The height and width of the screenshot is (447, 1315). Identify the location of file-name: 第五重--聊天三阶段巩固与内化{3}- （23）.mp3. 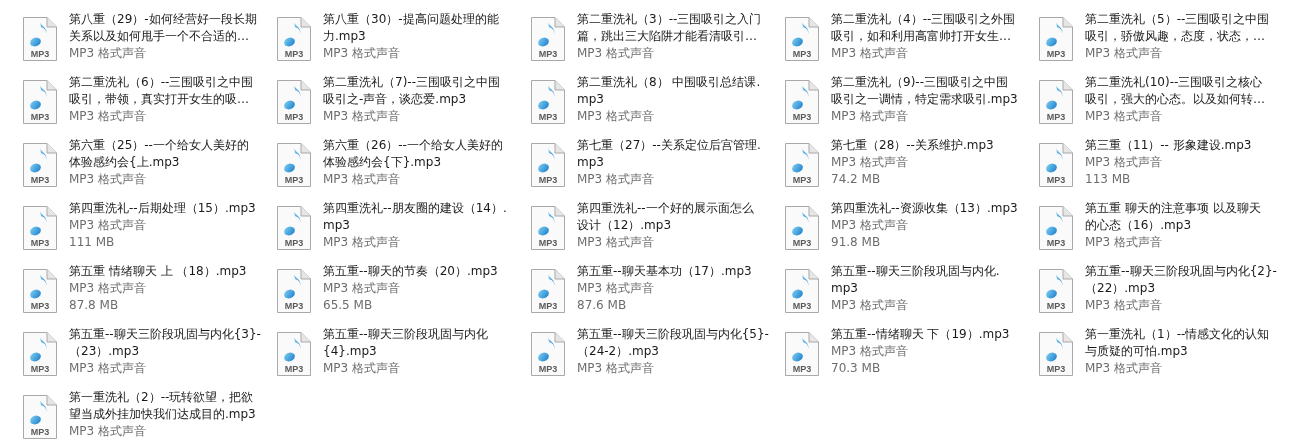
(165, 343).